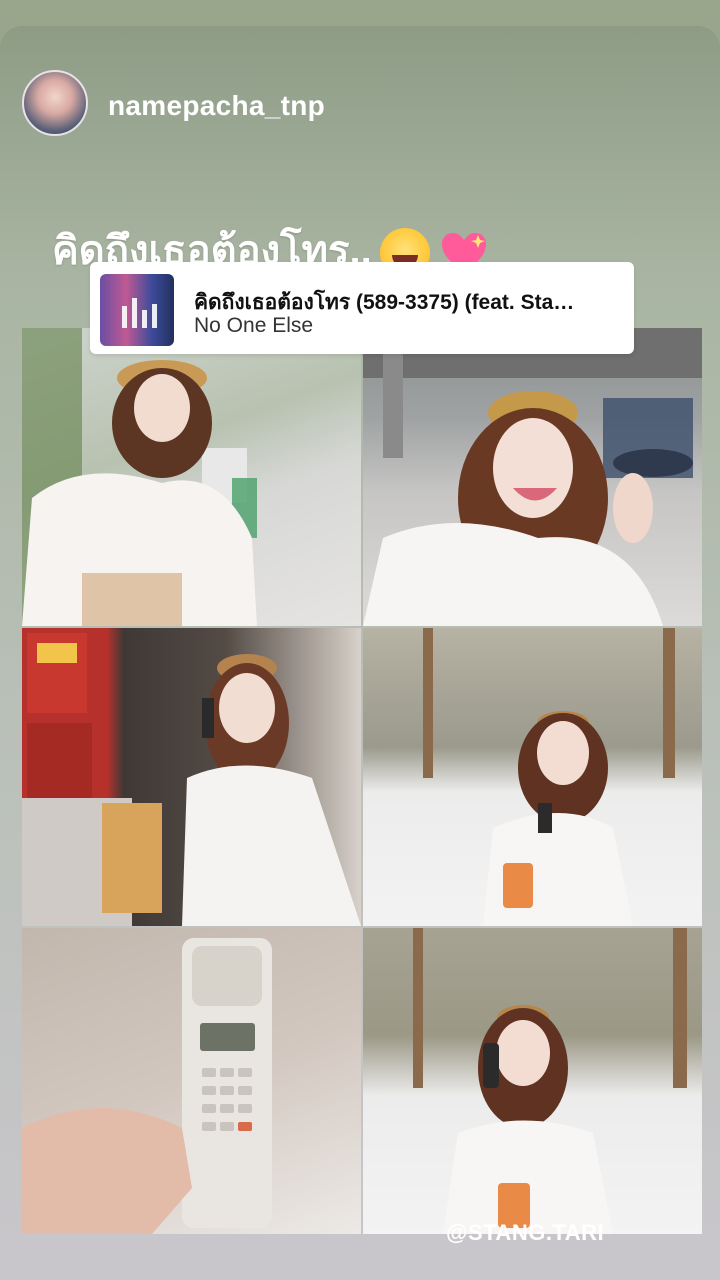 This screenshot has height=1280, width=720. What do you see at coordinates (137, 310) in the screenshot?
I see `album-art` at bounding box center [137, 310].